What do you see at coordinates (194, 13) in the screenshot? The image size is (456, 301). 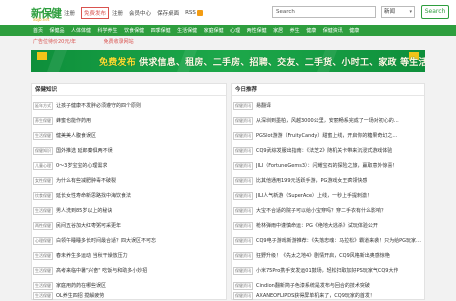 I see `rss-link: RSS` at bounding box center [194, 13].